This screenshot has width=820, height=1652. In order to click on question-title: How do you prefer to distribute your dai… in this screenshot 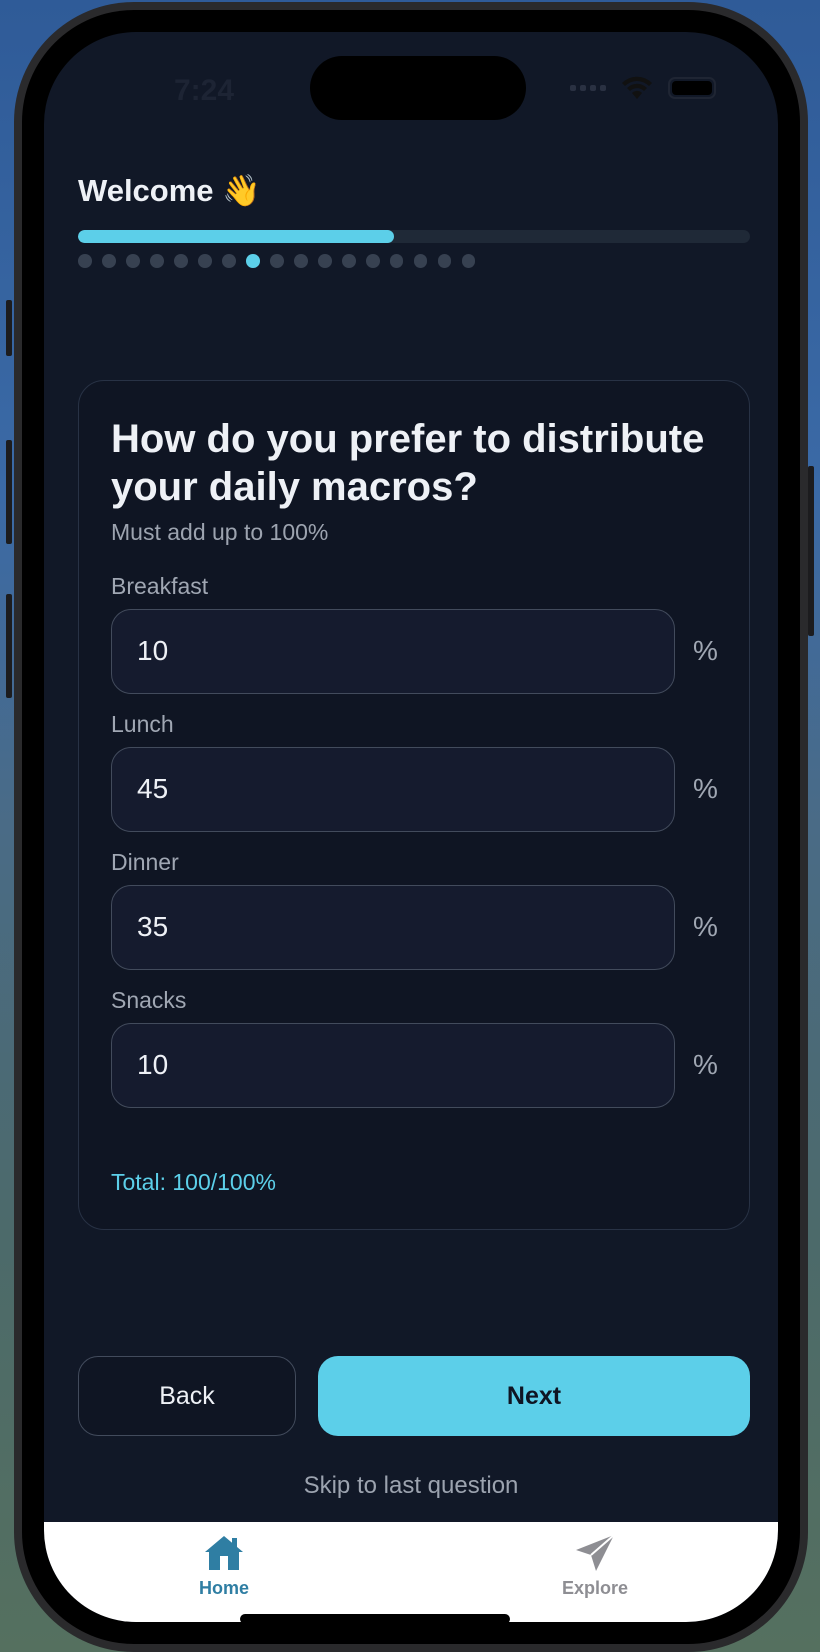, I will do `click(408, 463)`.